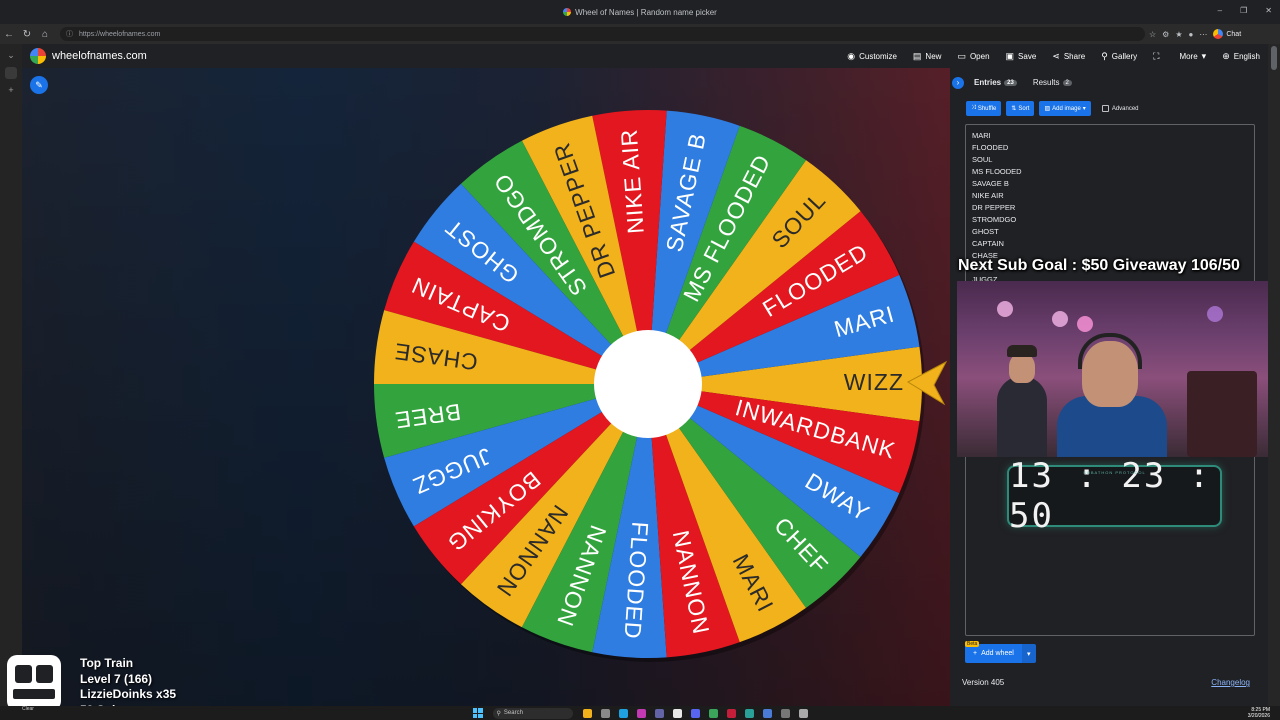 The width and height of the screenshot is (1280, 720). I want to click on menu-item-label: More, so click(1188, 56).